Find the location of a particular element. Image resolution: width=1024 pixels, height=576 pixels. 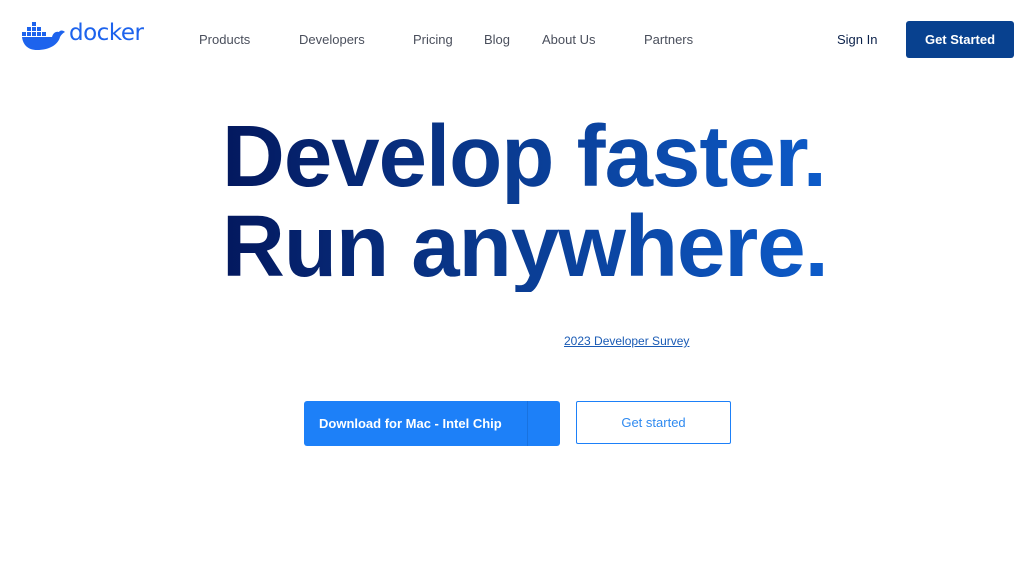

download-button: Download for Mac - Intel Chip is located at coordinates (432, 423).